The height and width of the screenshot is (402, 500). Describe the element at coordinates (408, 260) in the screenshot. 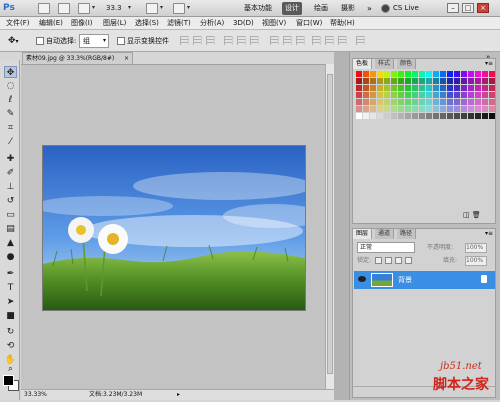

I see `lock-all-icon` at that location.